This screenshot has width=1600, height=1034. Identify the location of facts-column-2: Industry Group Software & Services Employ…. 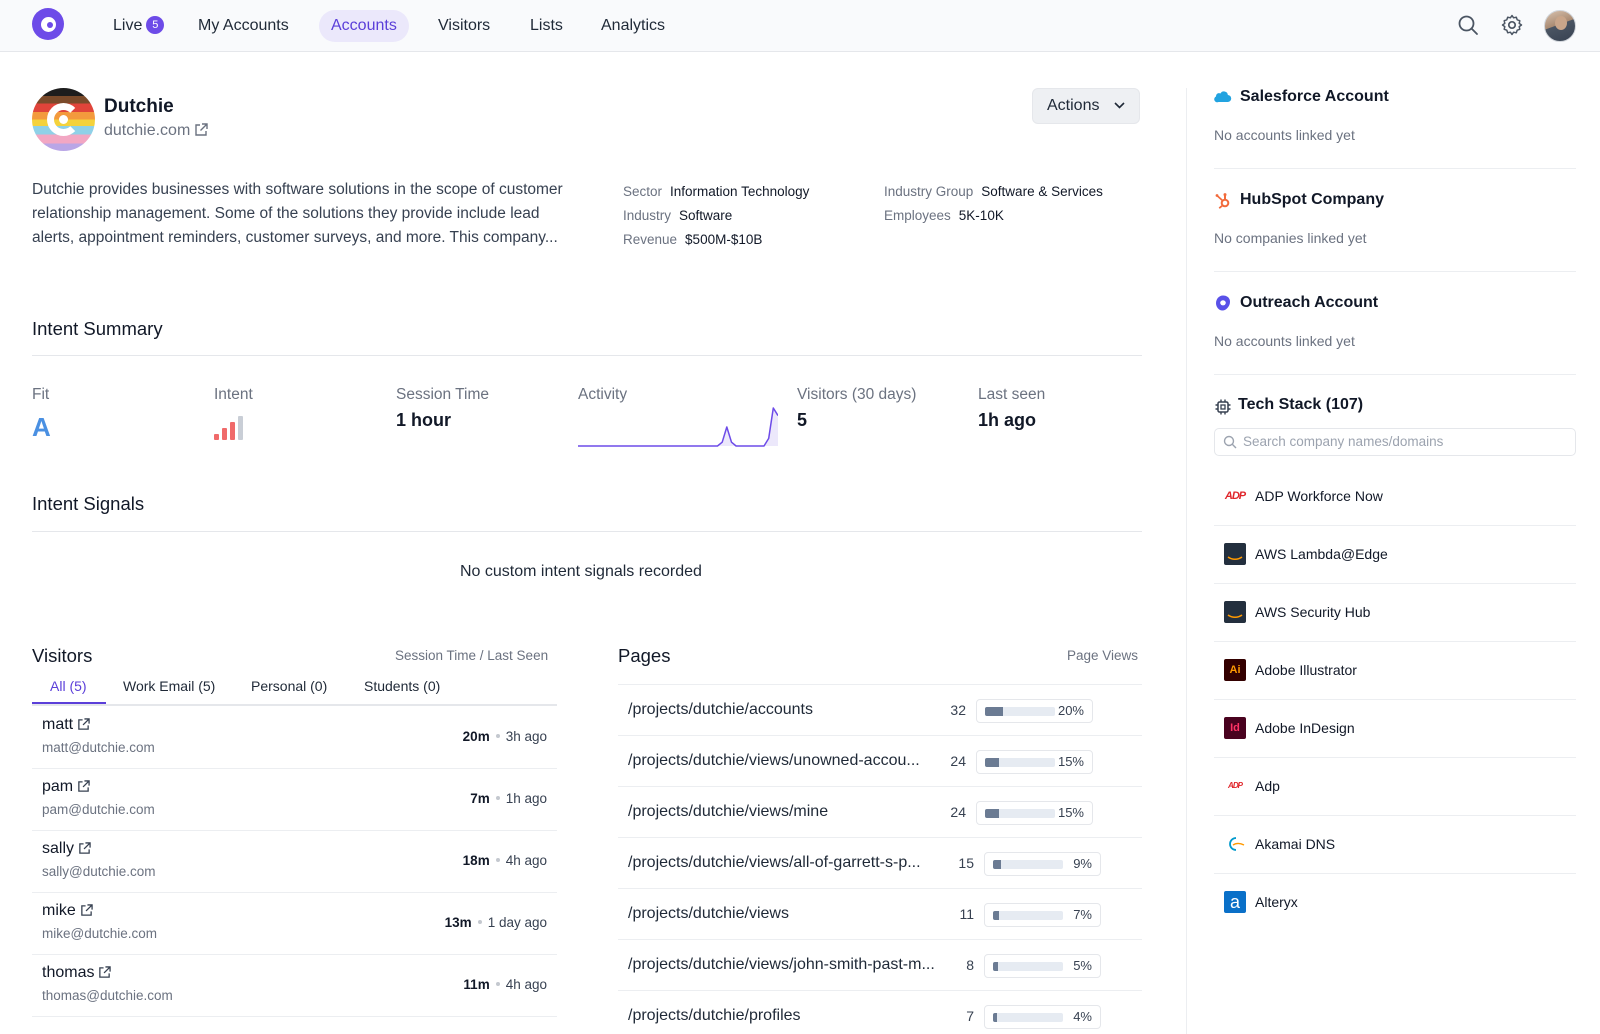
(993, 204).